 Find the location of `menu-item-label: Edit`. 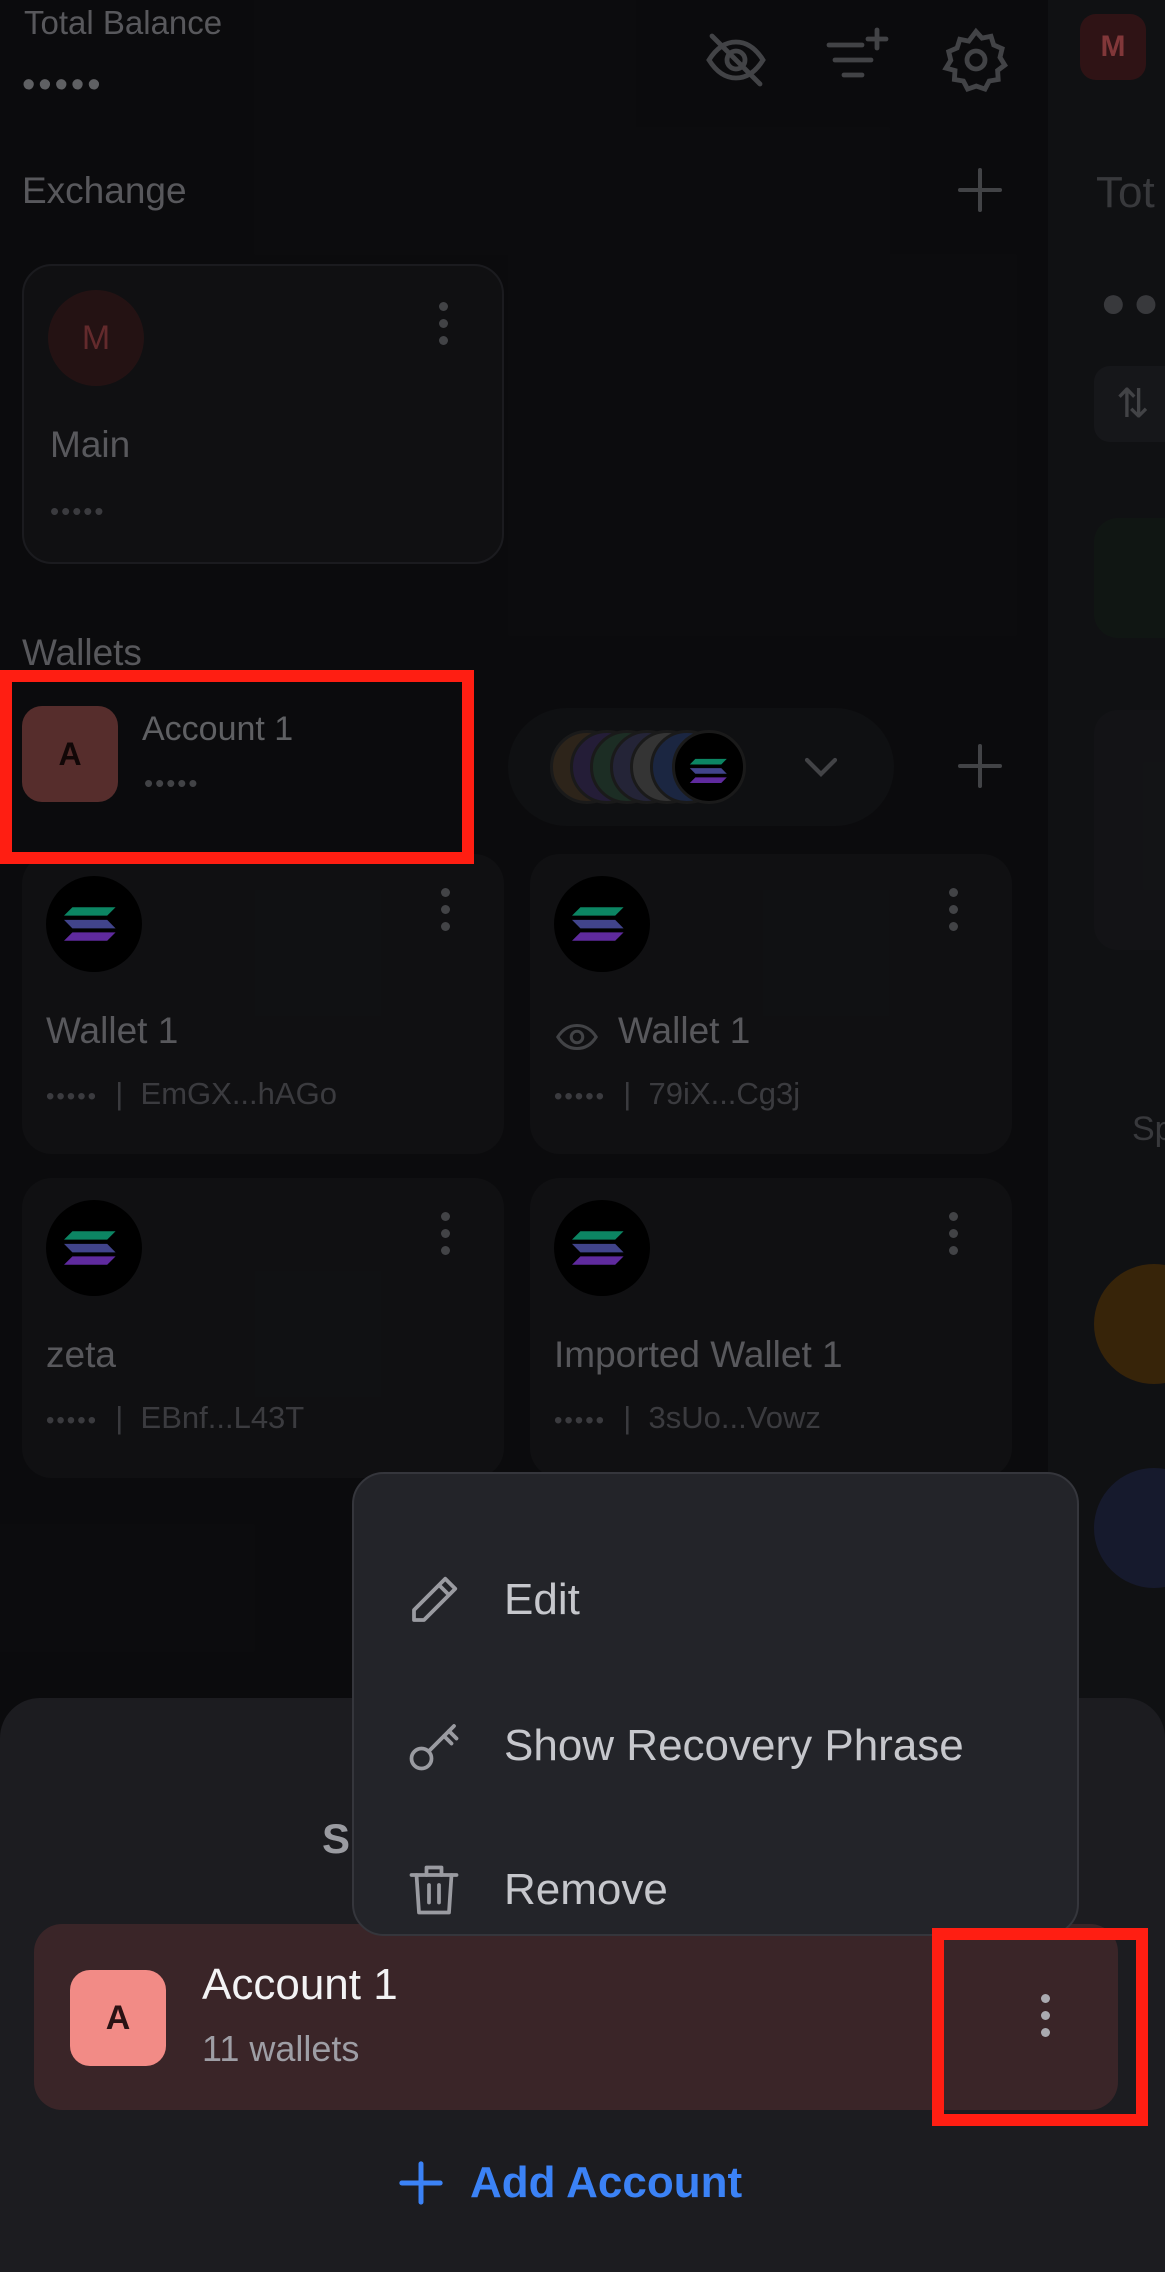

menu-item-label: Edit is located at coordinates (542, 1599).